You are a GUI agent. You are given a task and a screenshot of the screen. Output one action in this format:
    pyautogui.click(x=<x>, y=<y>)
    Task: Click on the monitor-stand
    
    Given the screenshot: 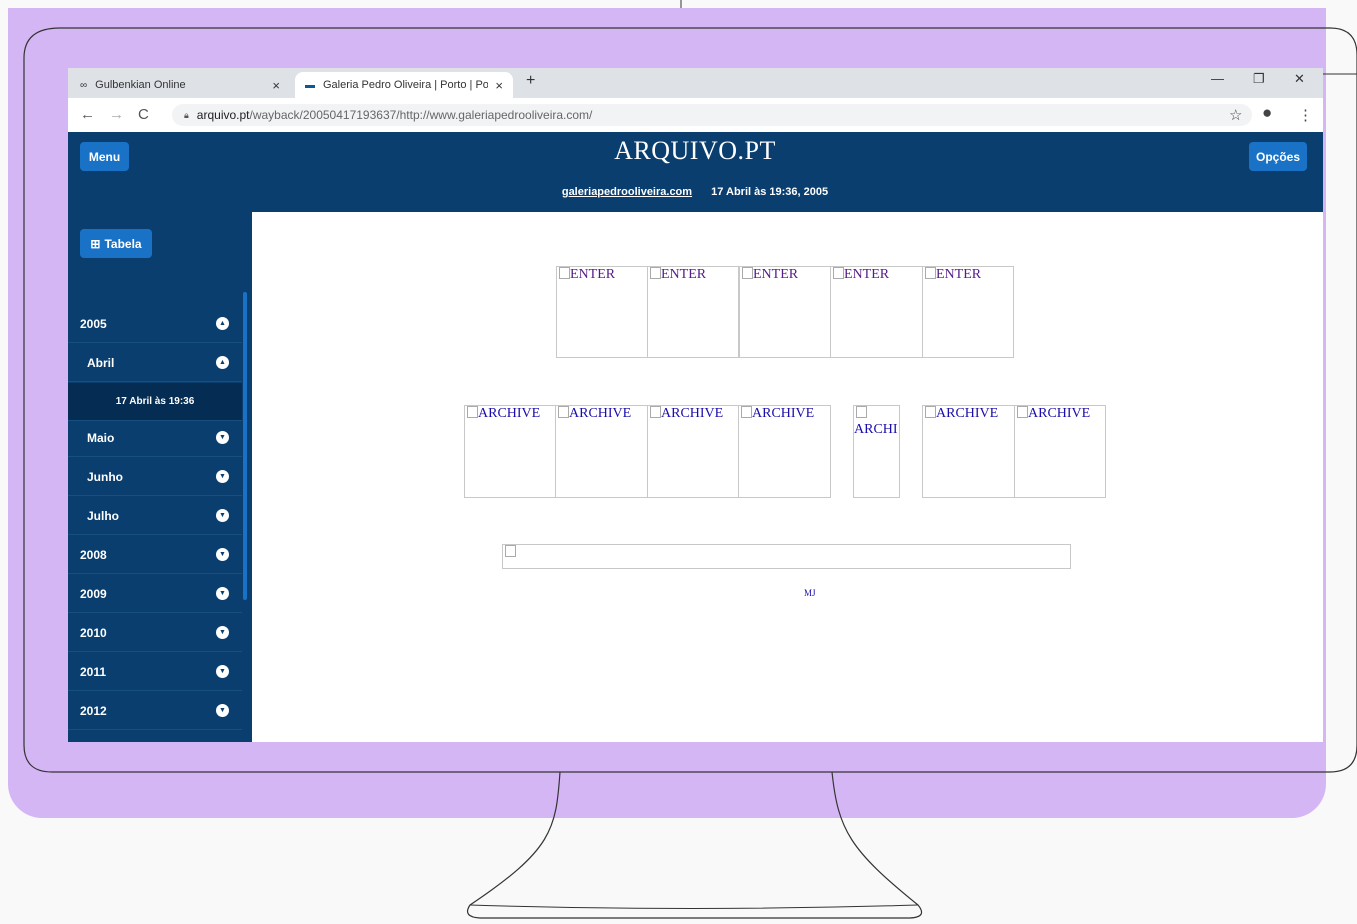 What is the action you would take?
    pyautogui.click(x=695, y=845)
    